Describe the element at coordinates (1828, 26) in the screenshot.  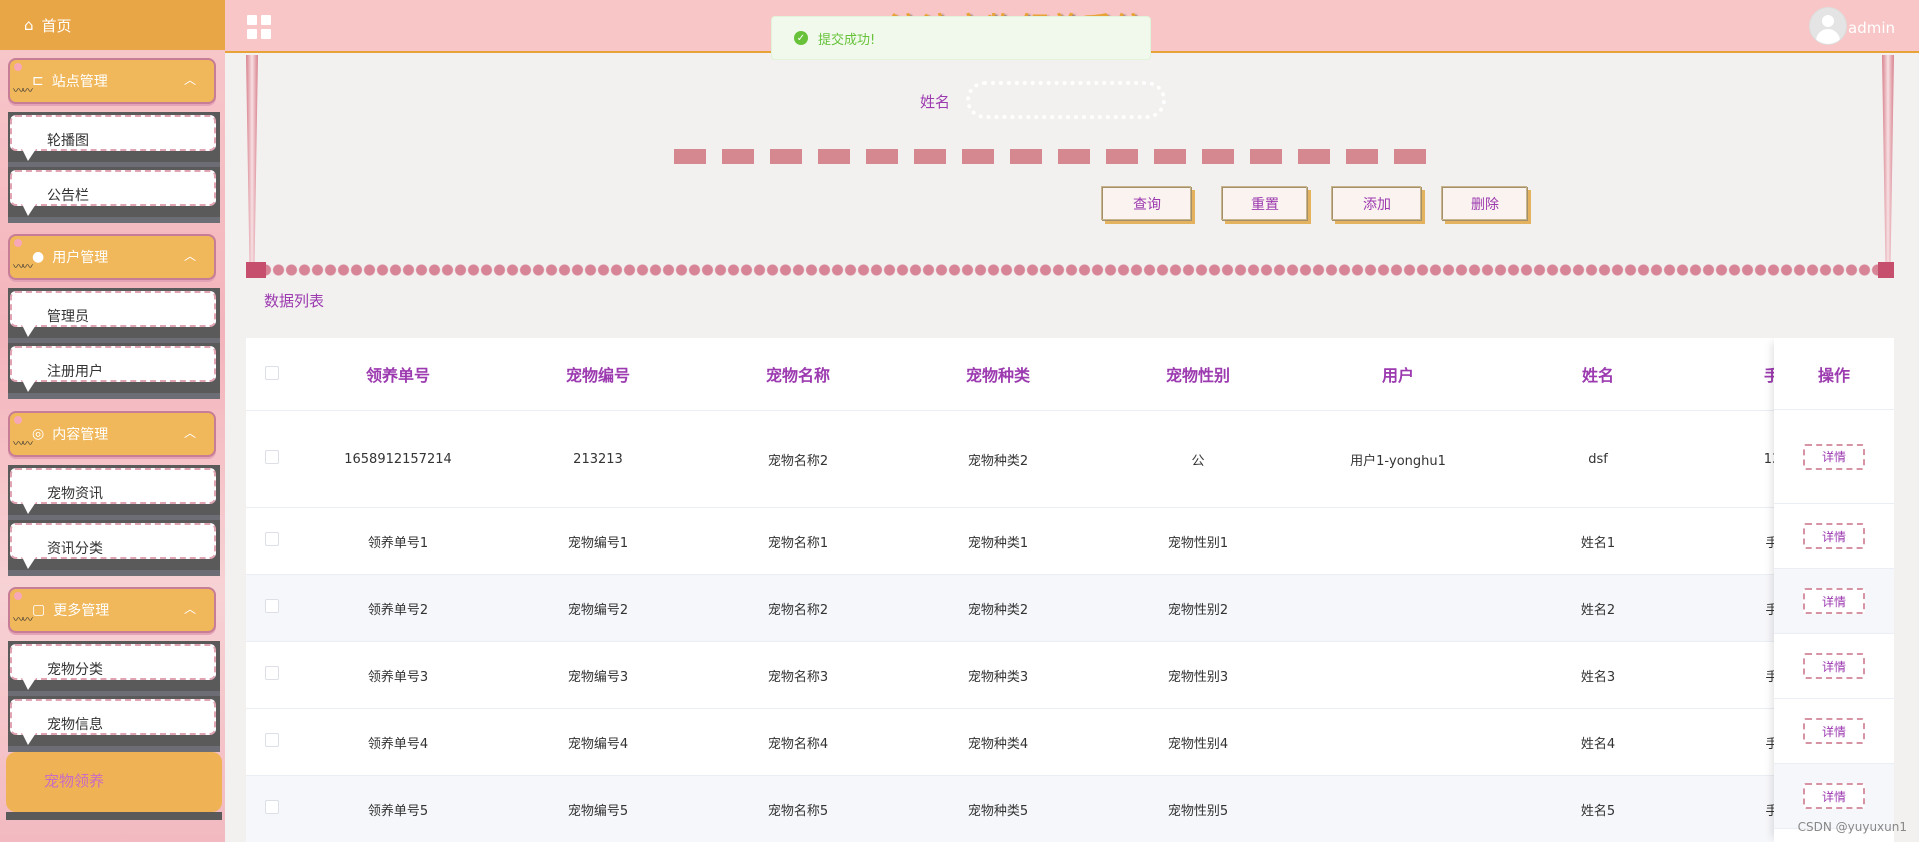
I see `avatar` at that location.